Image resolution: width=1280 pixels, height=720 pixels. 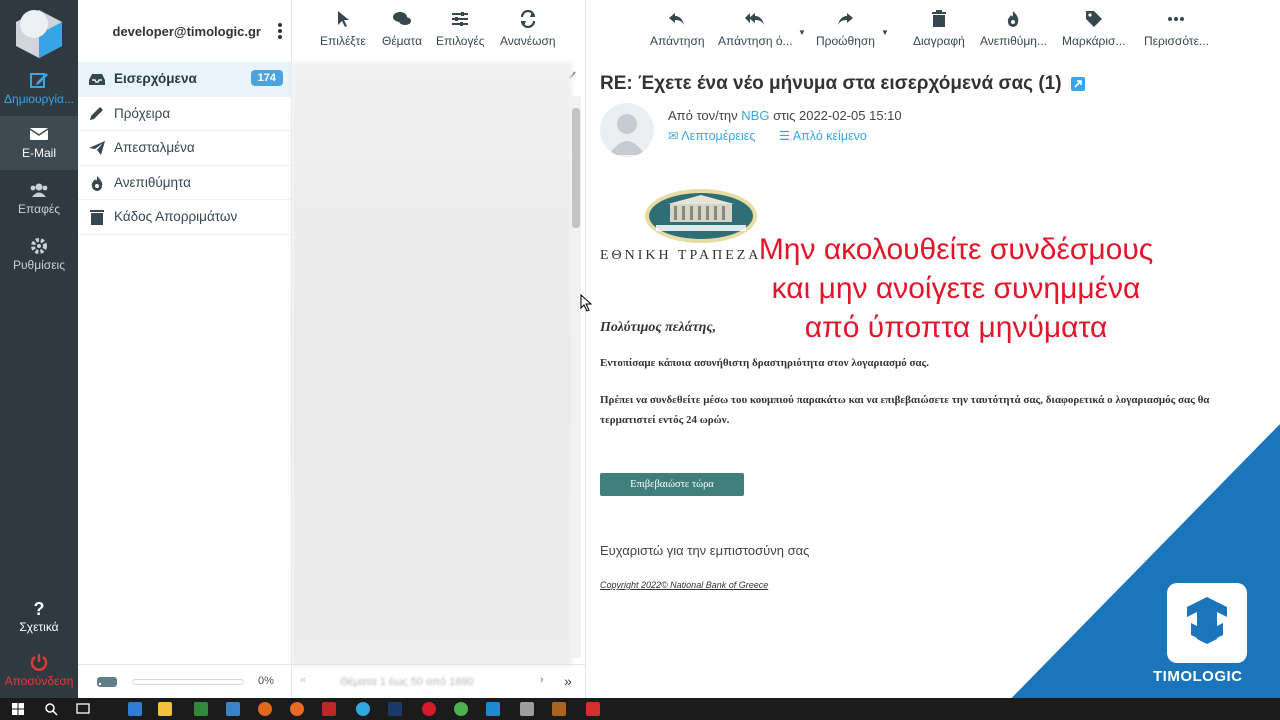 What do you see at coordinates (18, 709) in the screenshot?
I see `windows-start-icon` at bounding box center [18, 709].